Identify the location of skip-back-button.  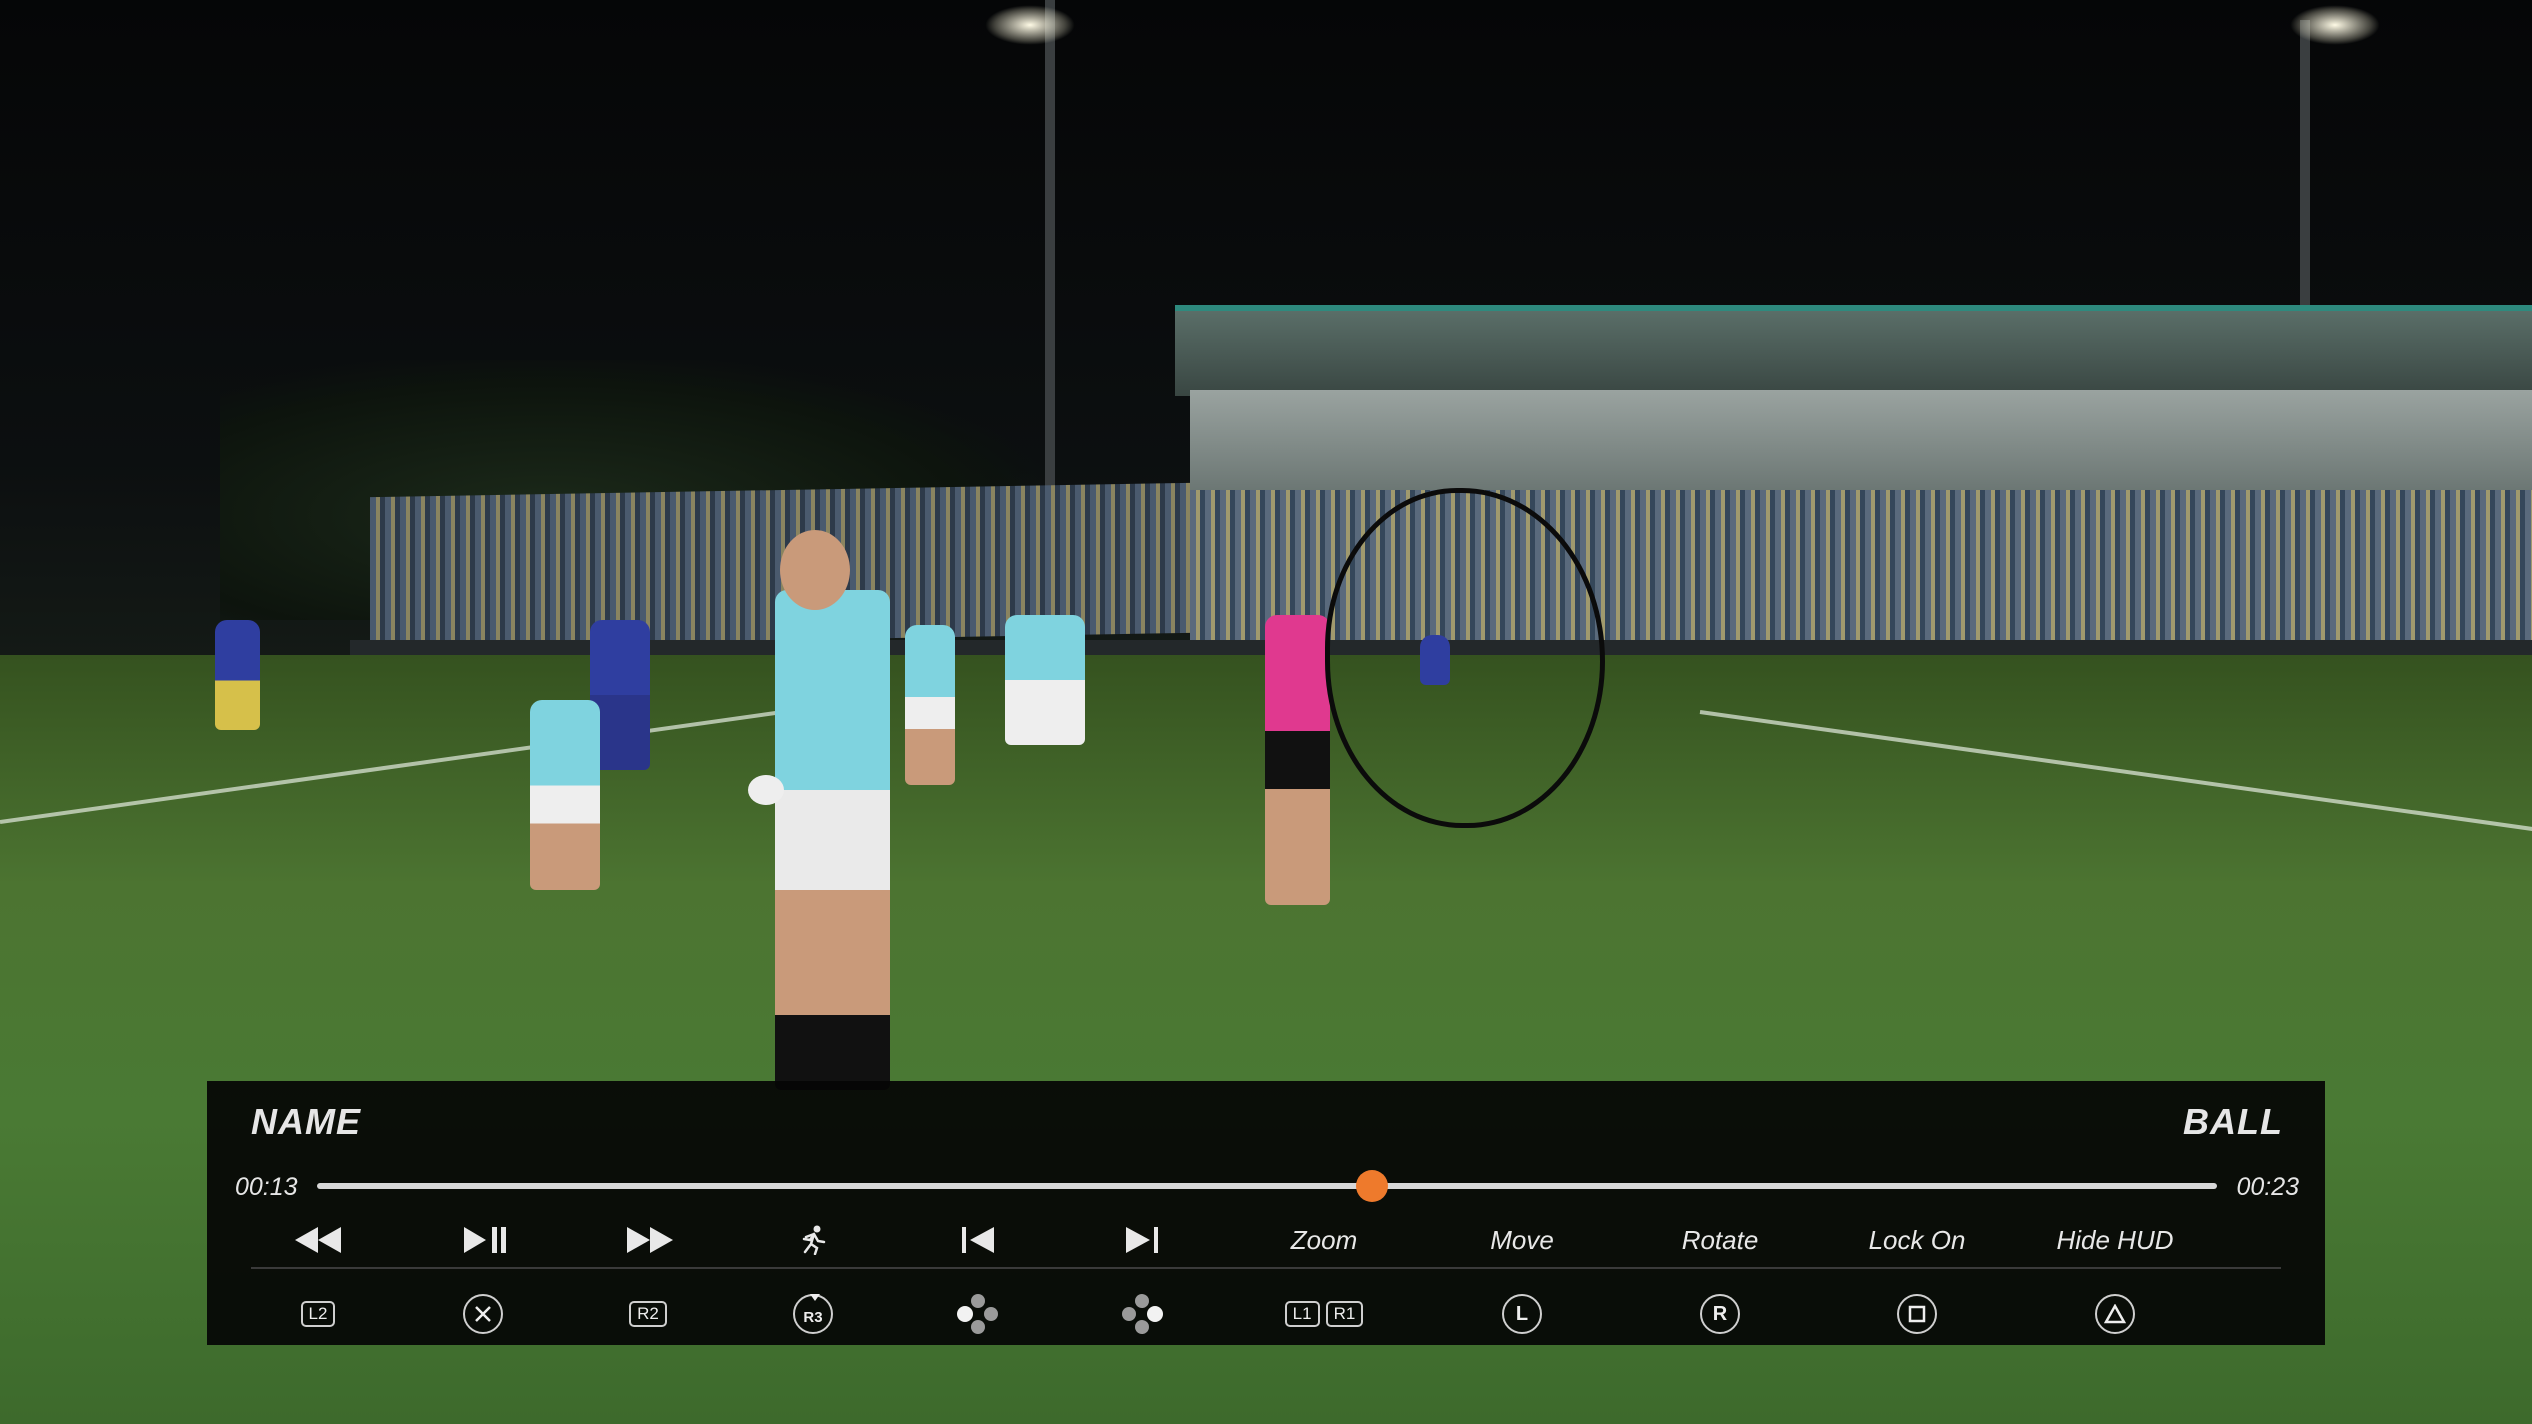
(978, 1240).